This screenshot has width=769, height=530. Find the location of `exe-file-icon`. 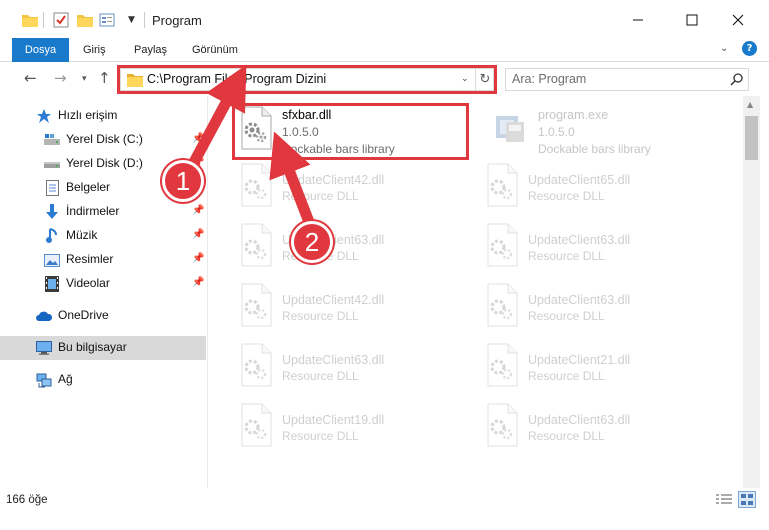

exe-file-icon is located at coordinates (516, 130).